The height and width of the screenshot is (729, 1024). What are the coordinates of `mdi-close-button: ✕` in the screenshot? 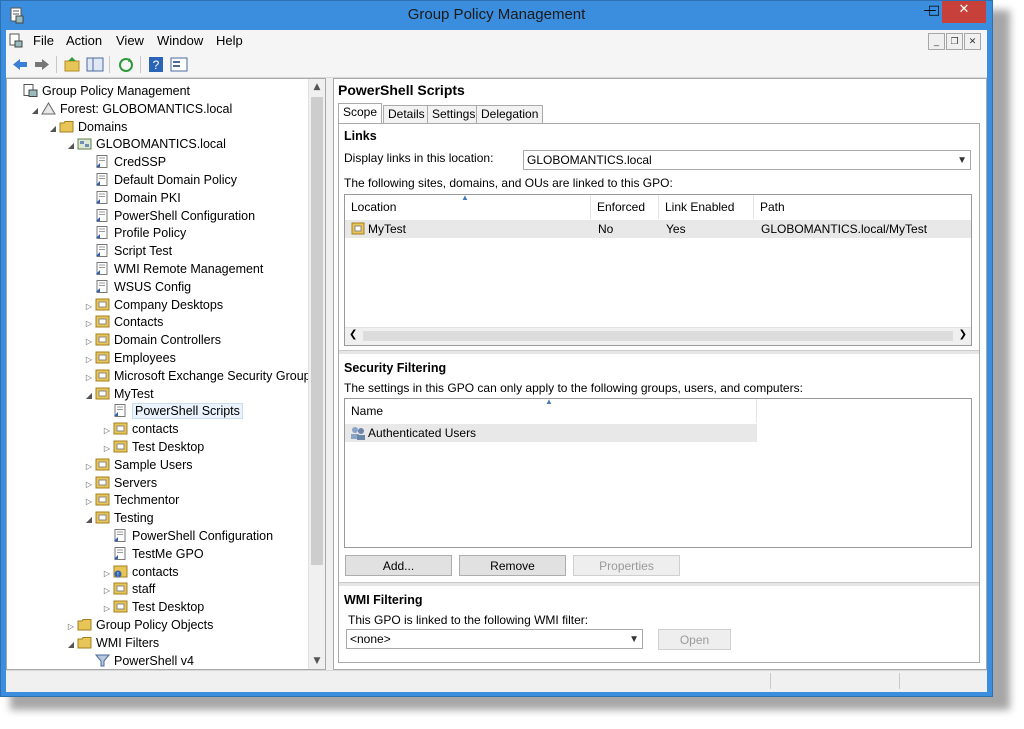 It's located at (972, 41).